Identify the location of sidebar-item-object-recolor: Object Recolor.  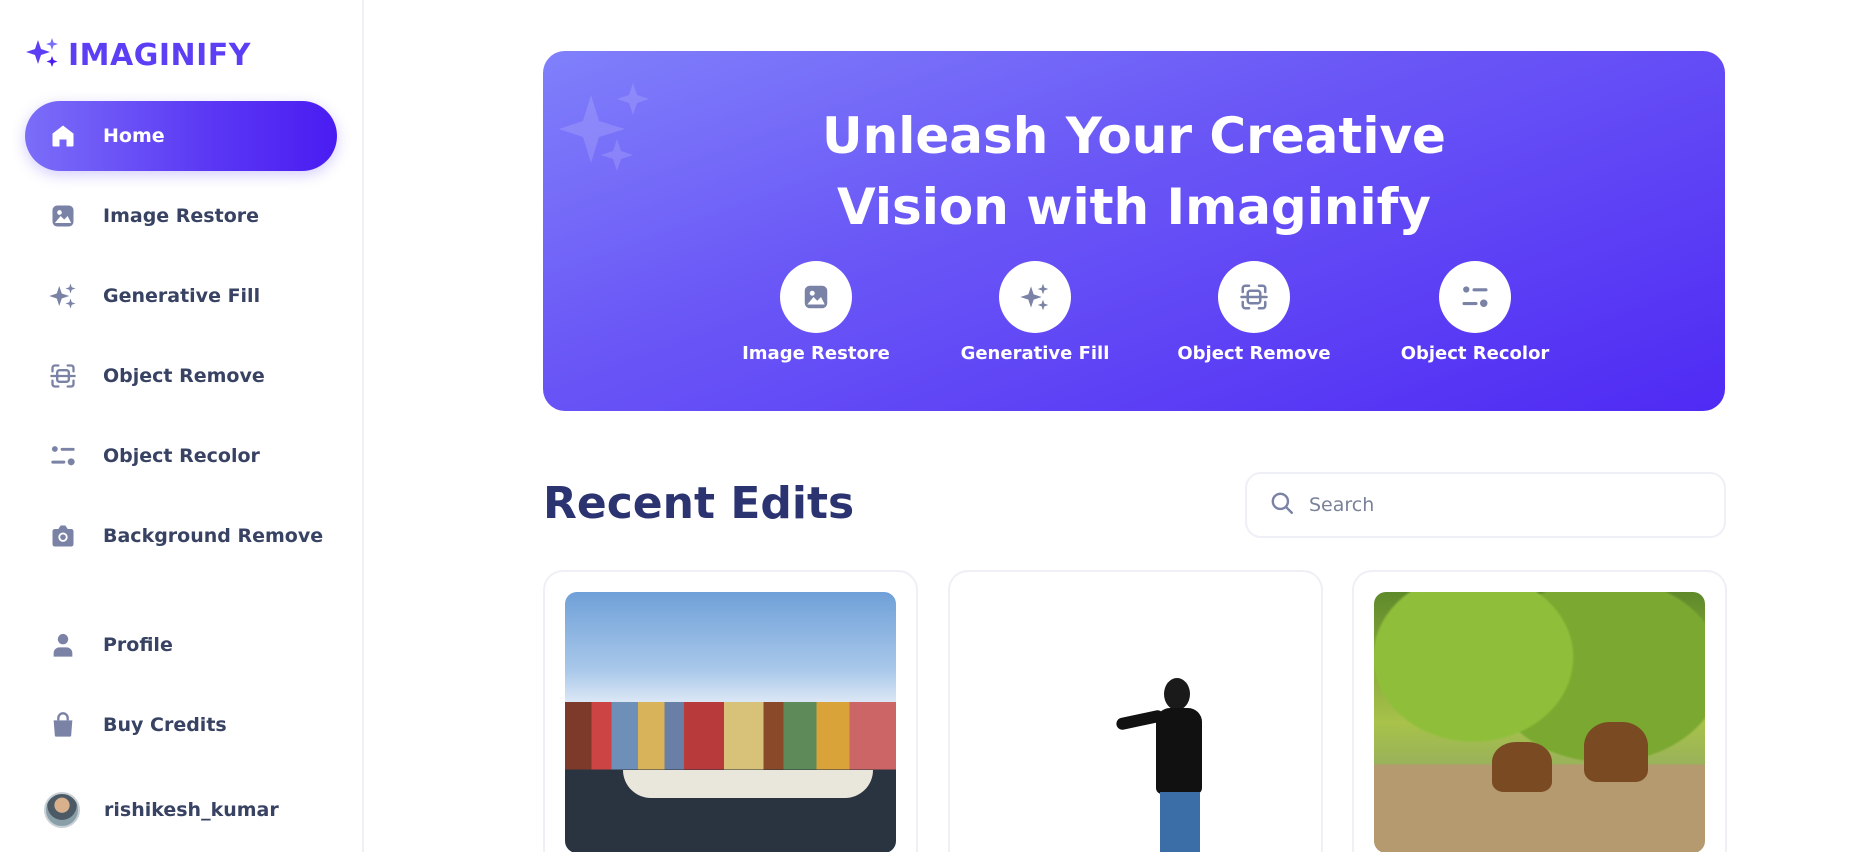
(181, 456).